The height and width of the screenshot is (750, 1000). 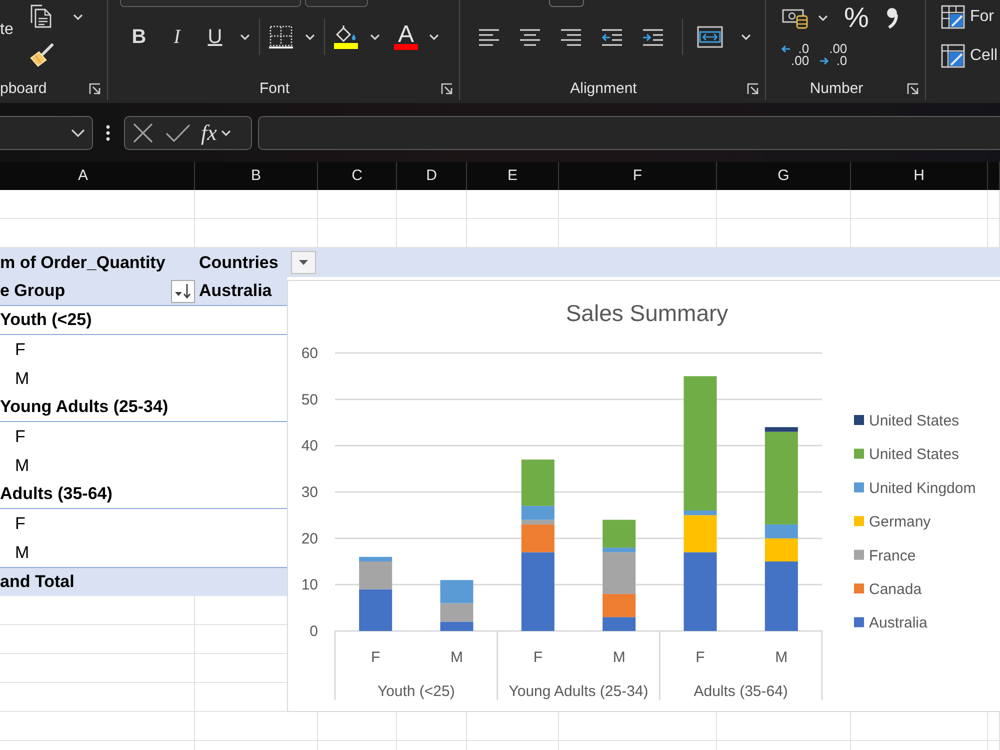 What do you see at coordinates (215, 37) in the screenshot?
I see `underline-button: U` at bounding box center [215, 37].